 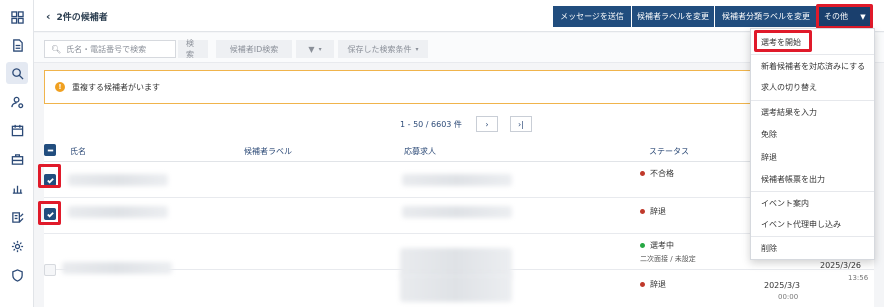 I want to click on column-header-name: 氏名, so click(x=78, y=151).